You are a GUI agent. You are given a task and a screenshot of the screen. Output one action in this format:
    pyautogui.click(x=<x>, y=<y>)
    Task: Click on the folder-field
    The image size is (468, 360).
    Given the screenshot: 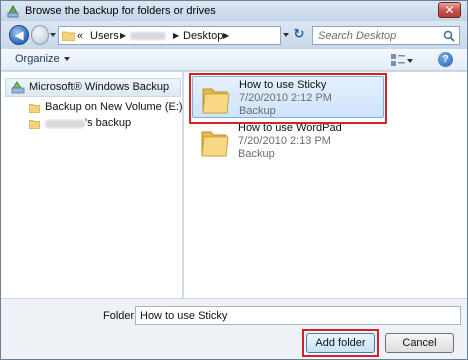 What is the action you would take?
    pyautogui.click(x=298, y=315)
    